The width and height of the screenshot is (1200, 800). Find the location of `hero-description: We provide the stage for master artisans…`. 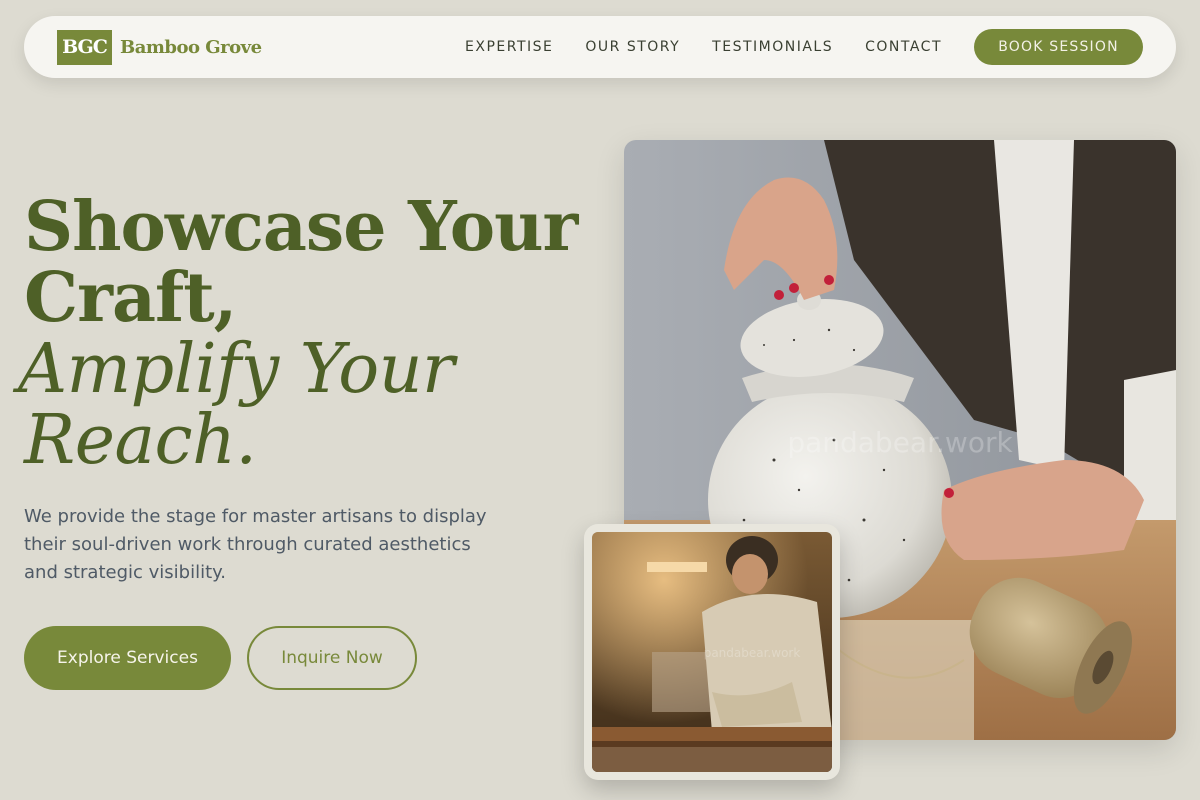

hero-description: We provide the stage for master artisans… is located at coordinates (255, 544).